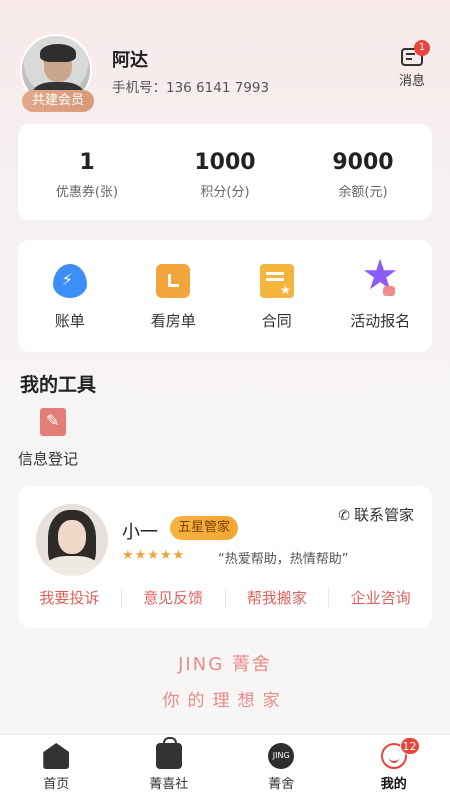 The height and width of the screenshot is (800, 450). What do you see at coordinates (225, 664) in the screenshot?
I see `brand-logo: JING 菁舍` at bounding box center [225, 664].